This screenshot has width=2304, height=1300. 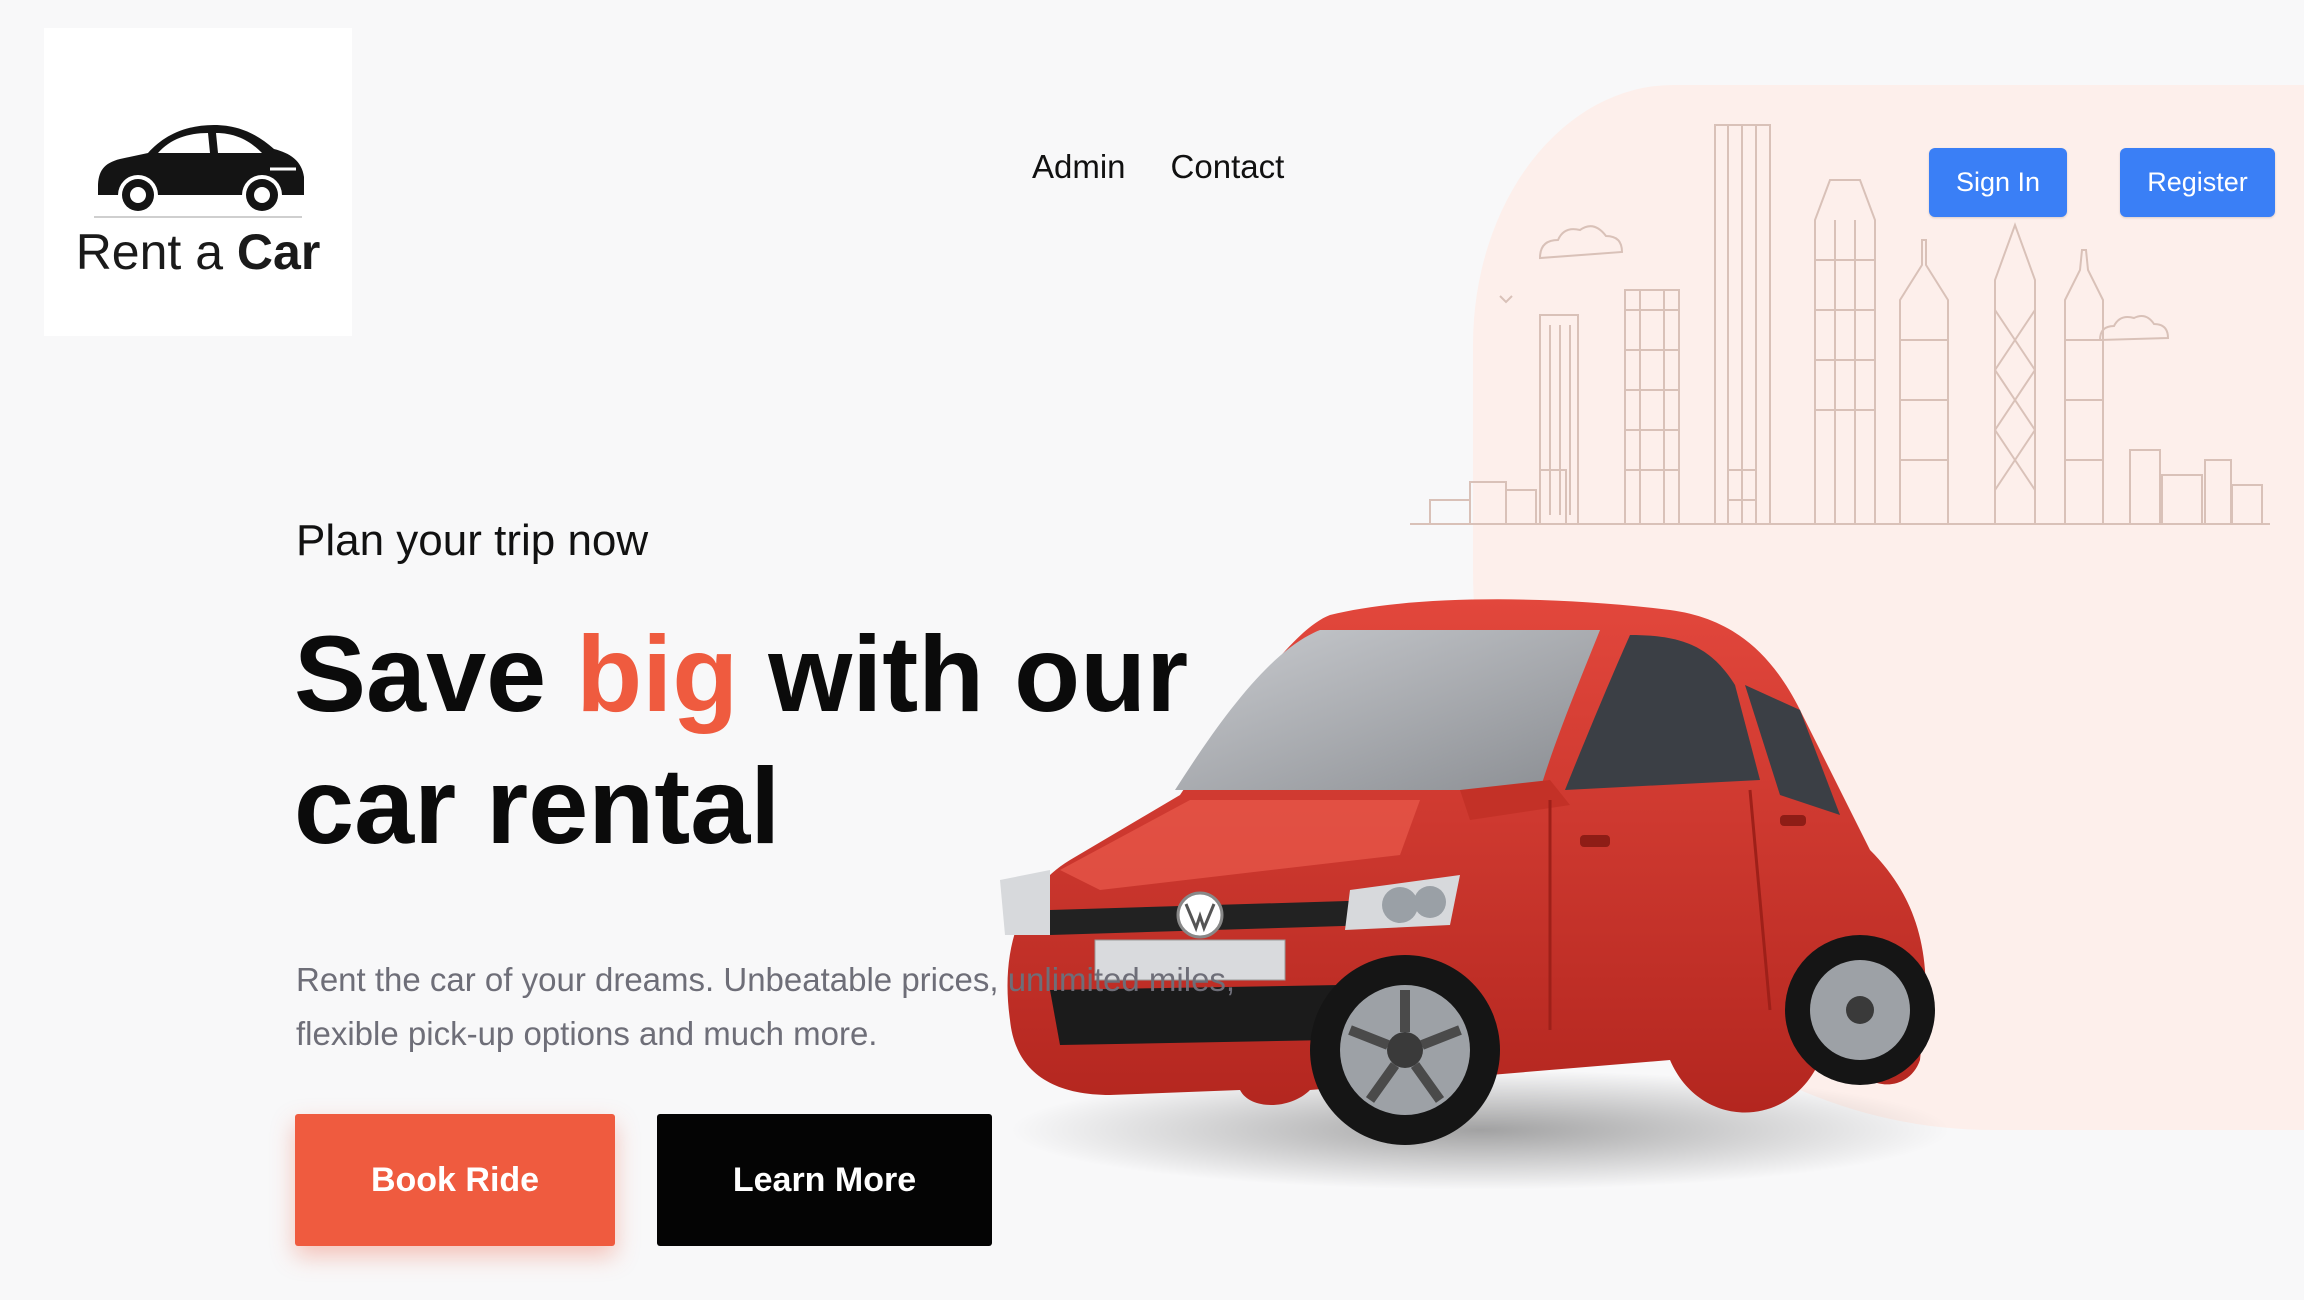 What do you see at coordinates (278, 252) in the screenshot?
I see `logo-text-bold: Car` at bounding box center [278, 252].